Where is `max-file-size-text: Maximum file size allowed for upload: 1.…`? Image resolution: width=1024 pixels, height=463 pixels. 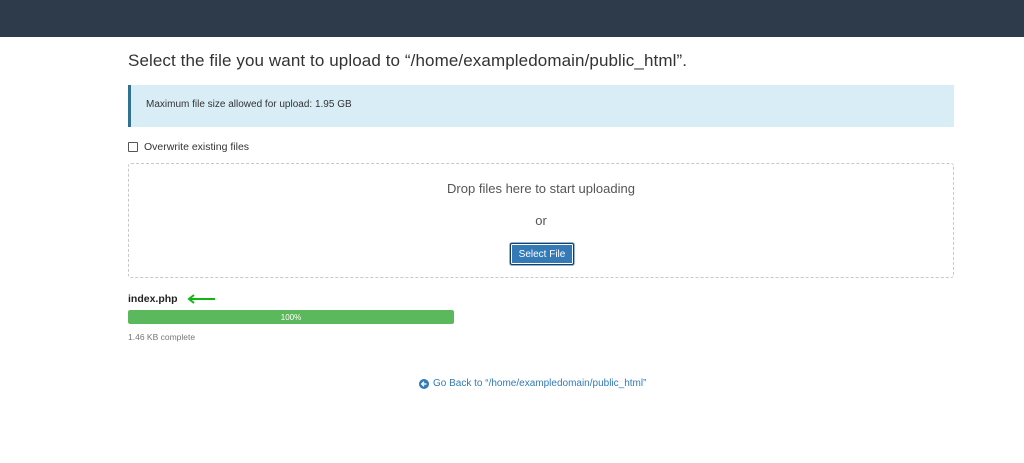 max-file-size-text: Maximum file size allowed for upload: 1.… is located at coordinates (249, 104).